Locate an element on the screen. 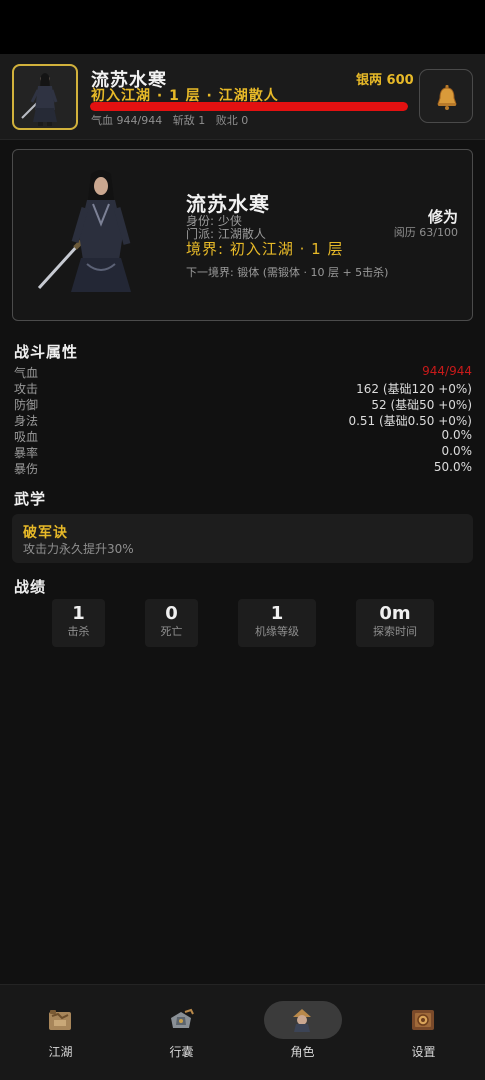  nav-label: 行囊 is located at coordinates (181, 1052).